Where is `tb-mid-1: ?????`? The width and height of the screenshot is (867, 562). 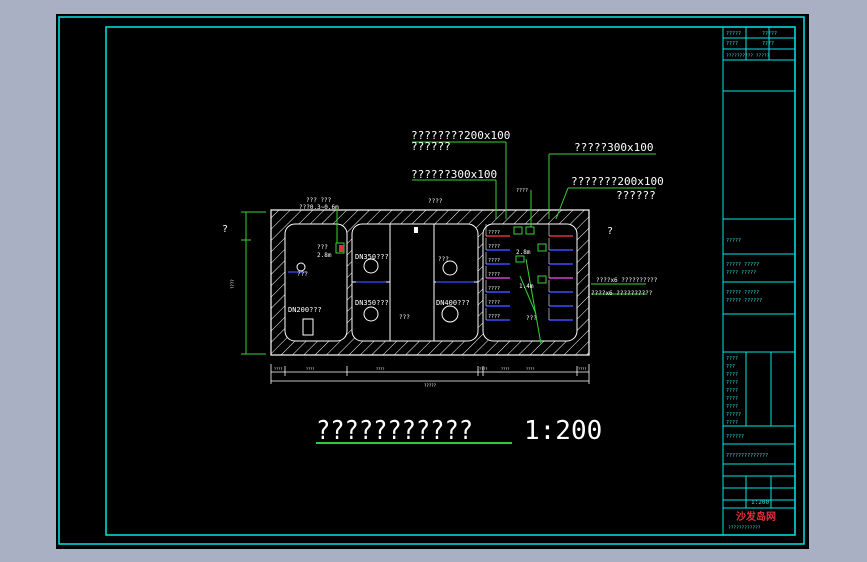 tb-mid-1: ????? is located at coordinates (733, 241).